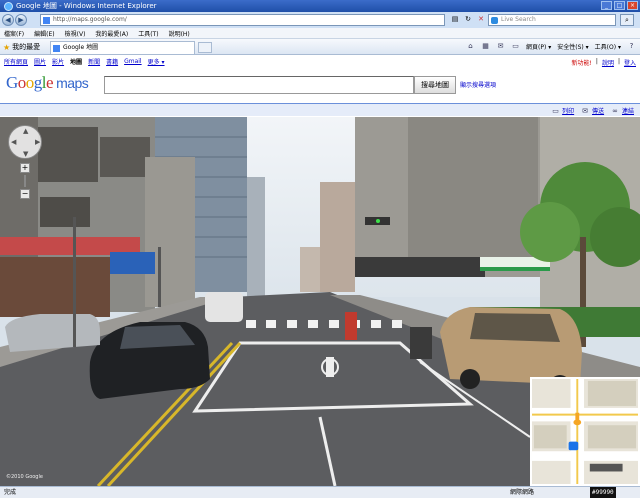 The image size is (640, 498). What do you see at coordinates (8, 20) in the screenshot?
I see `back-button: ◀` at bounding box center [8, 20].